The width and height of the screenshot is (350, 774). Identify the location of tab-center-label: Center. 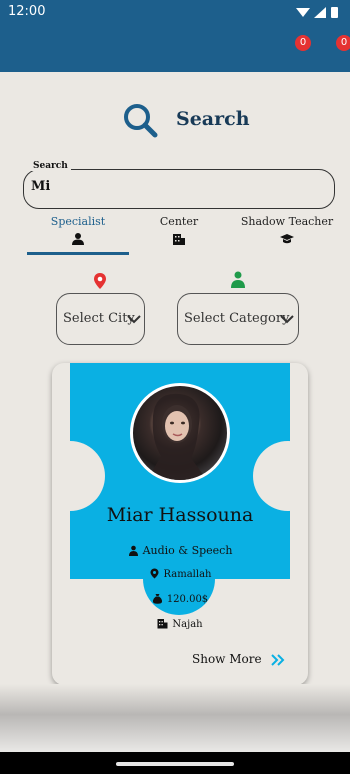
(179, 221).